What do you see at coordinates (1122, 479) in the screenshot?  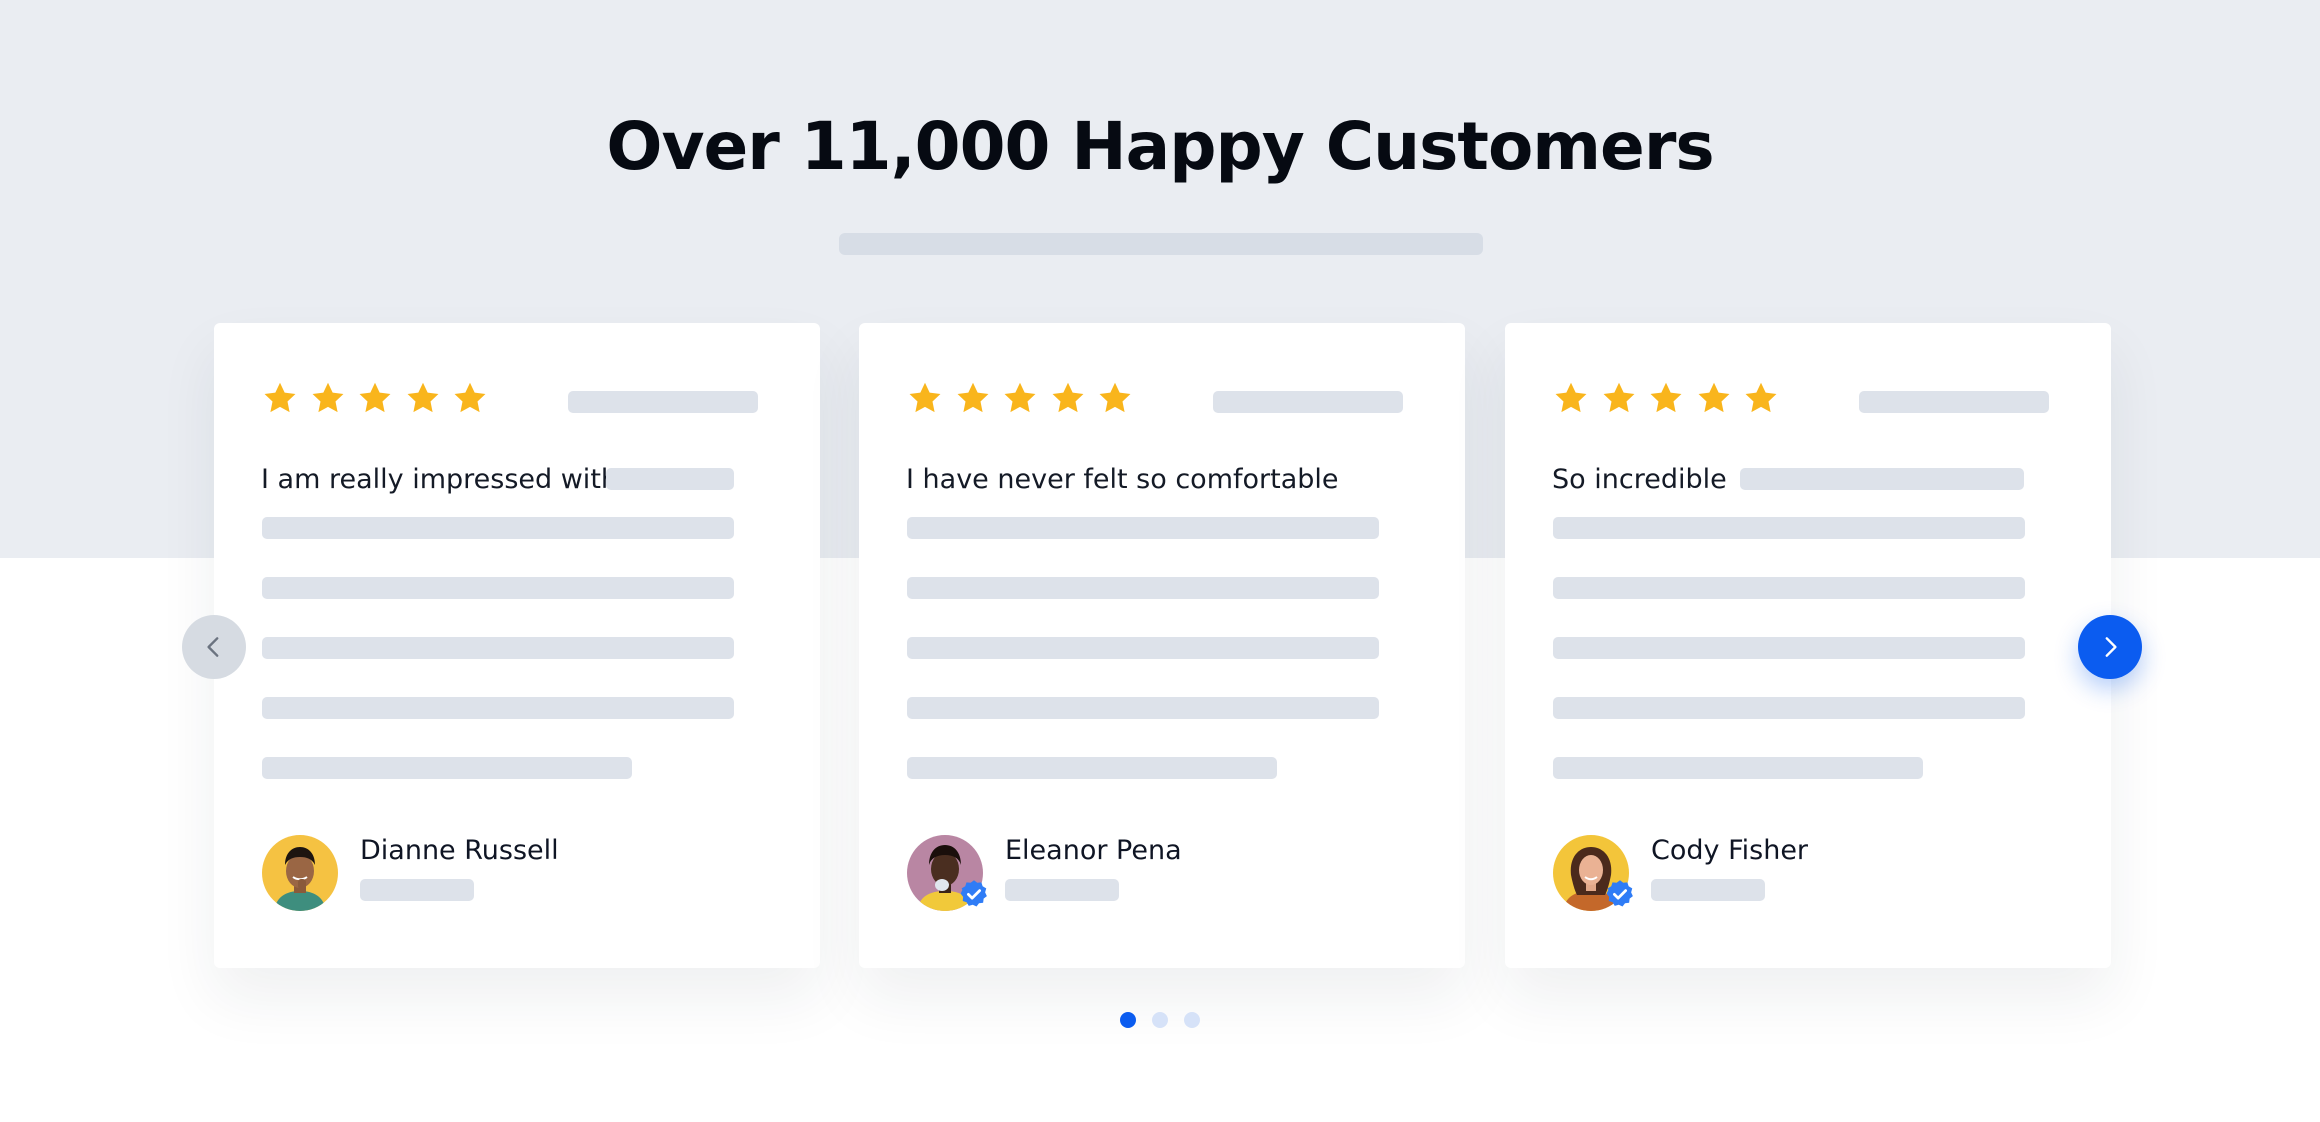 I see `review-headline: I have never felt so comfortable` at bounding box center [1122, 479].